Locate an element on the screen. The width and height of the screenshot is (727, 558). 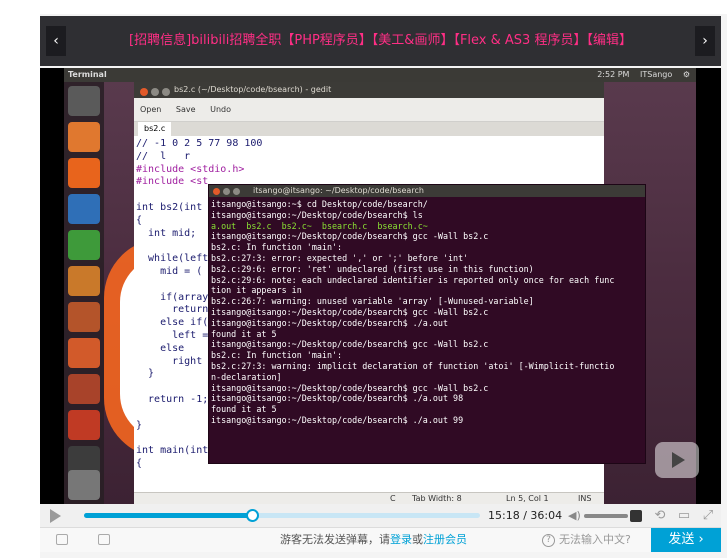
volume-slider is located at coordinates (606, 516).